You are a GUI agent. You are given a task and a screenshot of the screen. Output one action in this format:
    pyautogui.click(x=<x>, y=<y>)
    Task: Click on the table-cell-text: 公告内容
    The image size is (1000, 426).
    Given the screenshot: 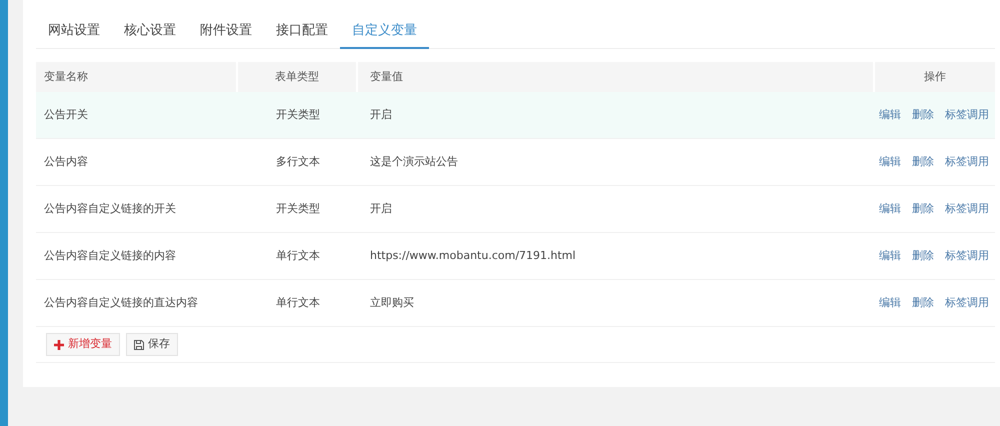 What is the action you would take?
    pyautogui.click(x=66, y=162)
    